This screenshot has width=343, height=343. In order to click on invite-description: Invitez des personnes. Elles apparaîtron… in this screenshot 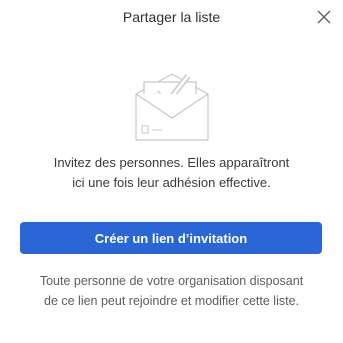, I will do `click(171, 173)`.